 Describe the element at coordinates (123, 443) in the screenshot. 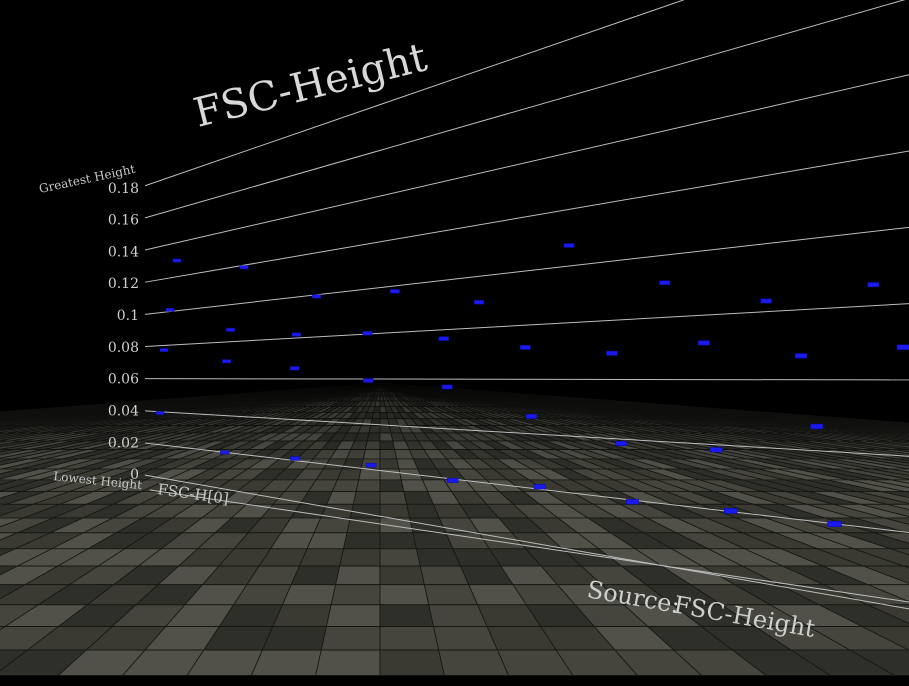

I see `y-tick-label: 0.02` at that location.